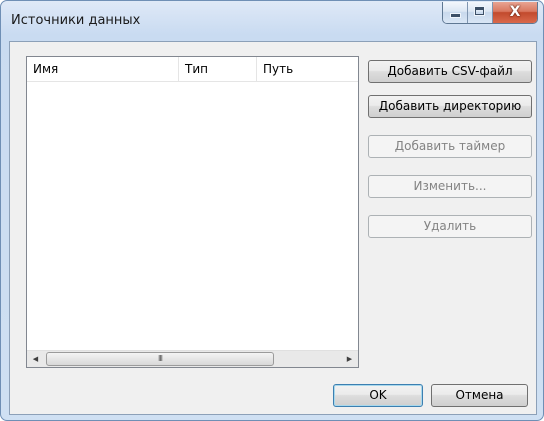 This screenshot has width=544, height=421. Describe the element at coordinates (450, 106) in the screenshot. I see `add-directory-button: Добавить директорию` at that location.